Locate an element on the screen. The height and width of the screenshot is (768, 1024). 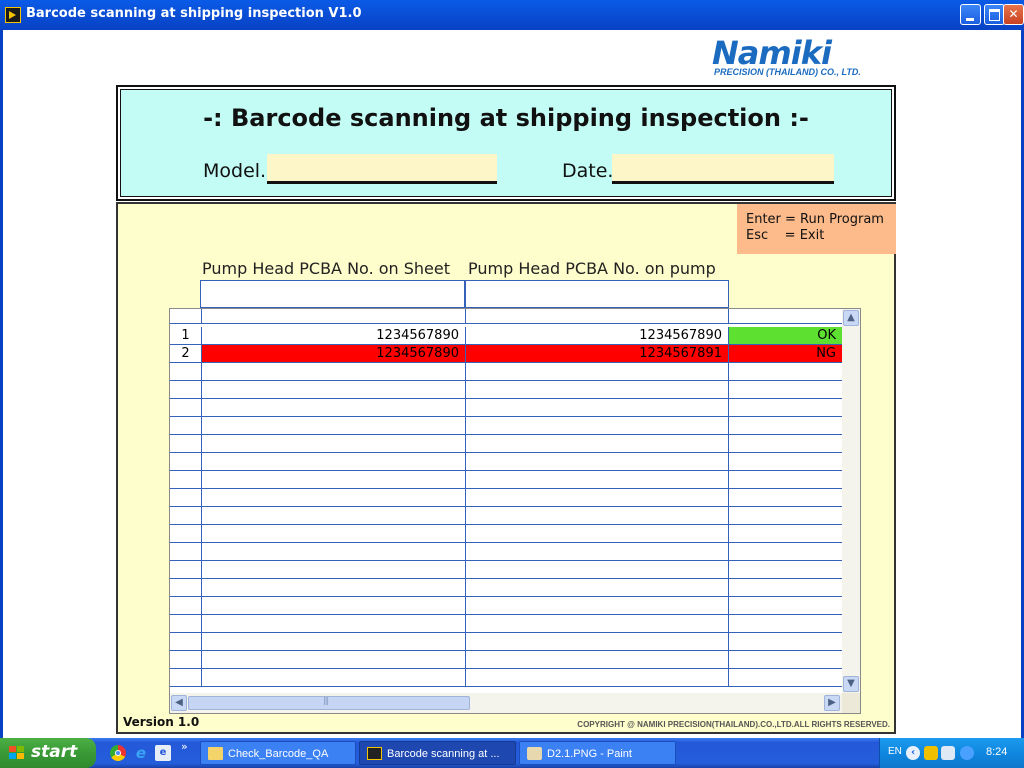
scroll-left-button: ◀ is located at coordinates (179, 703).